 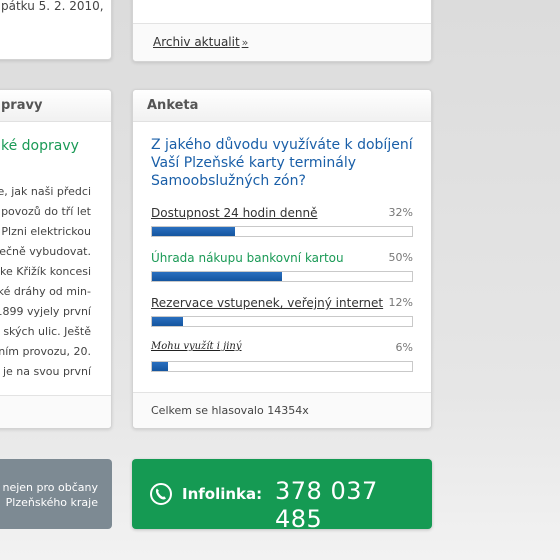 I want to click on history-text-line: utečně vybudovat., so click(x=45, y=251).